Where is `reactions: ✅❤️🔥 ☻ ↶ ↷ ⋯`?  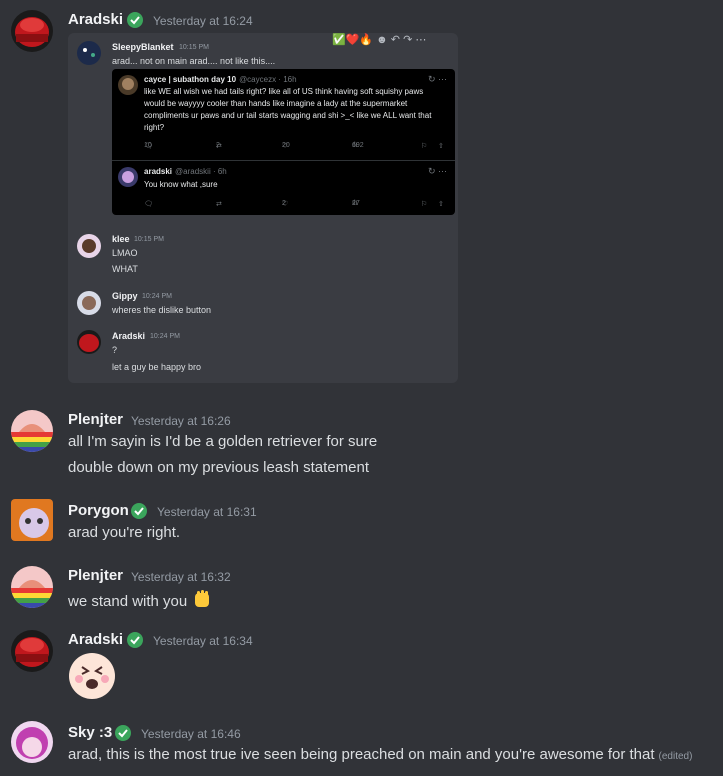
reactions: ✅❤️🔥 ☻ ↶ ↷ ⋯ is located at coordinates (379, 40).